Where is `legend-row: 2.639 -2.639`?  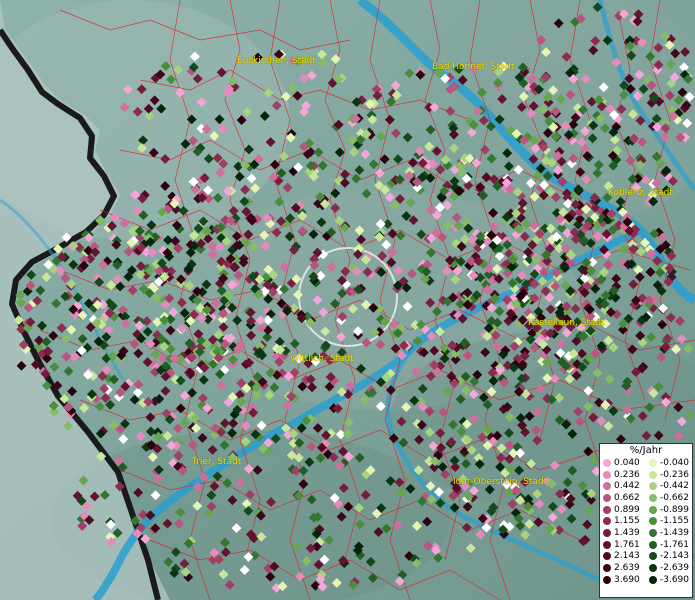
legend-row: 2.639 -2.639 is located at coordinates (646, 568).